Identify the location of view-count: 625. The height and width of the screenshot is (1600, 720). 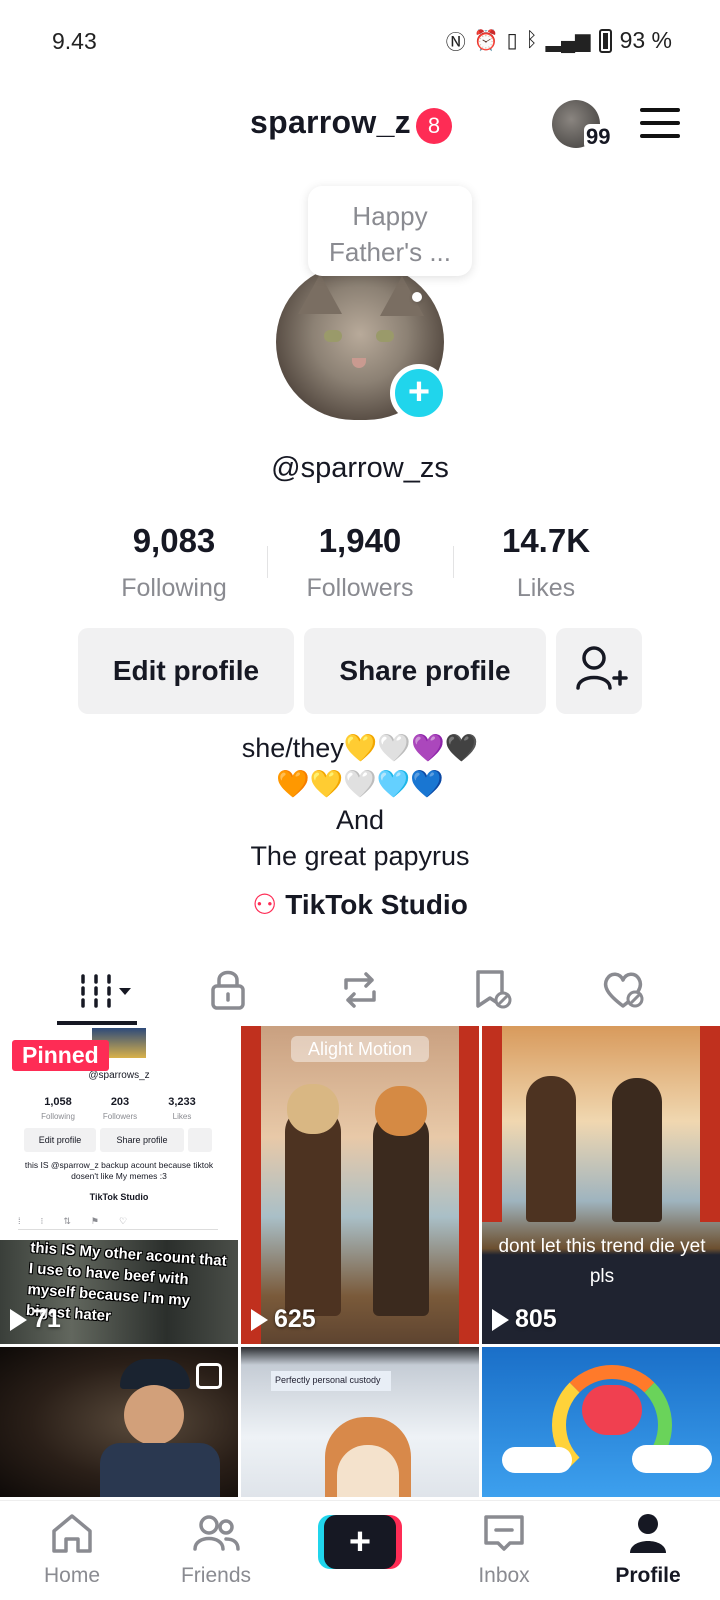
(283, 1319).